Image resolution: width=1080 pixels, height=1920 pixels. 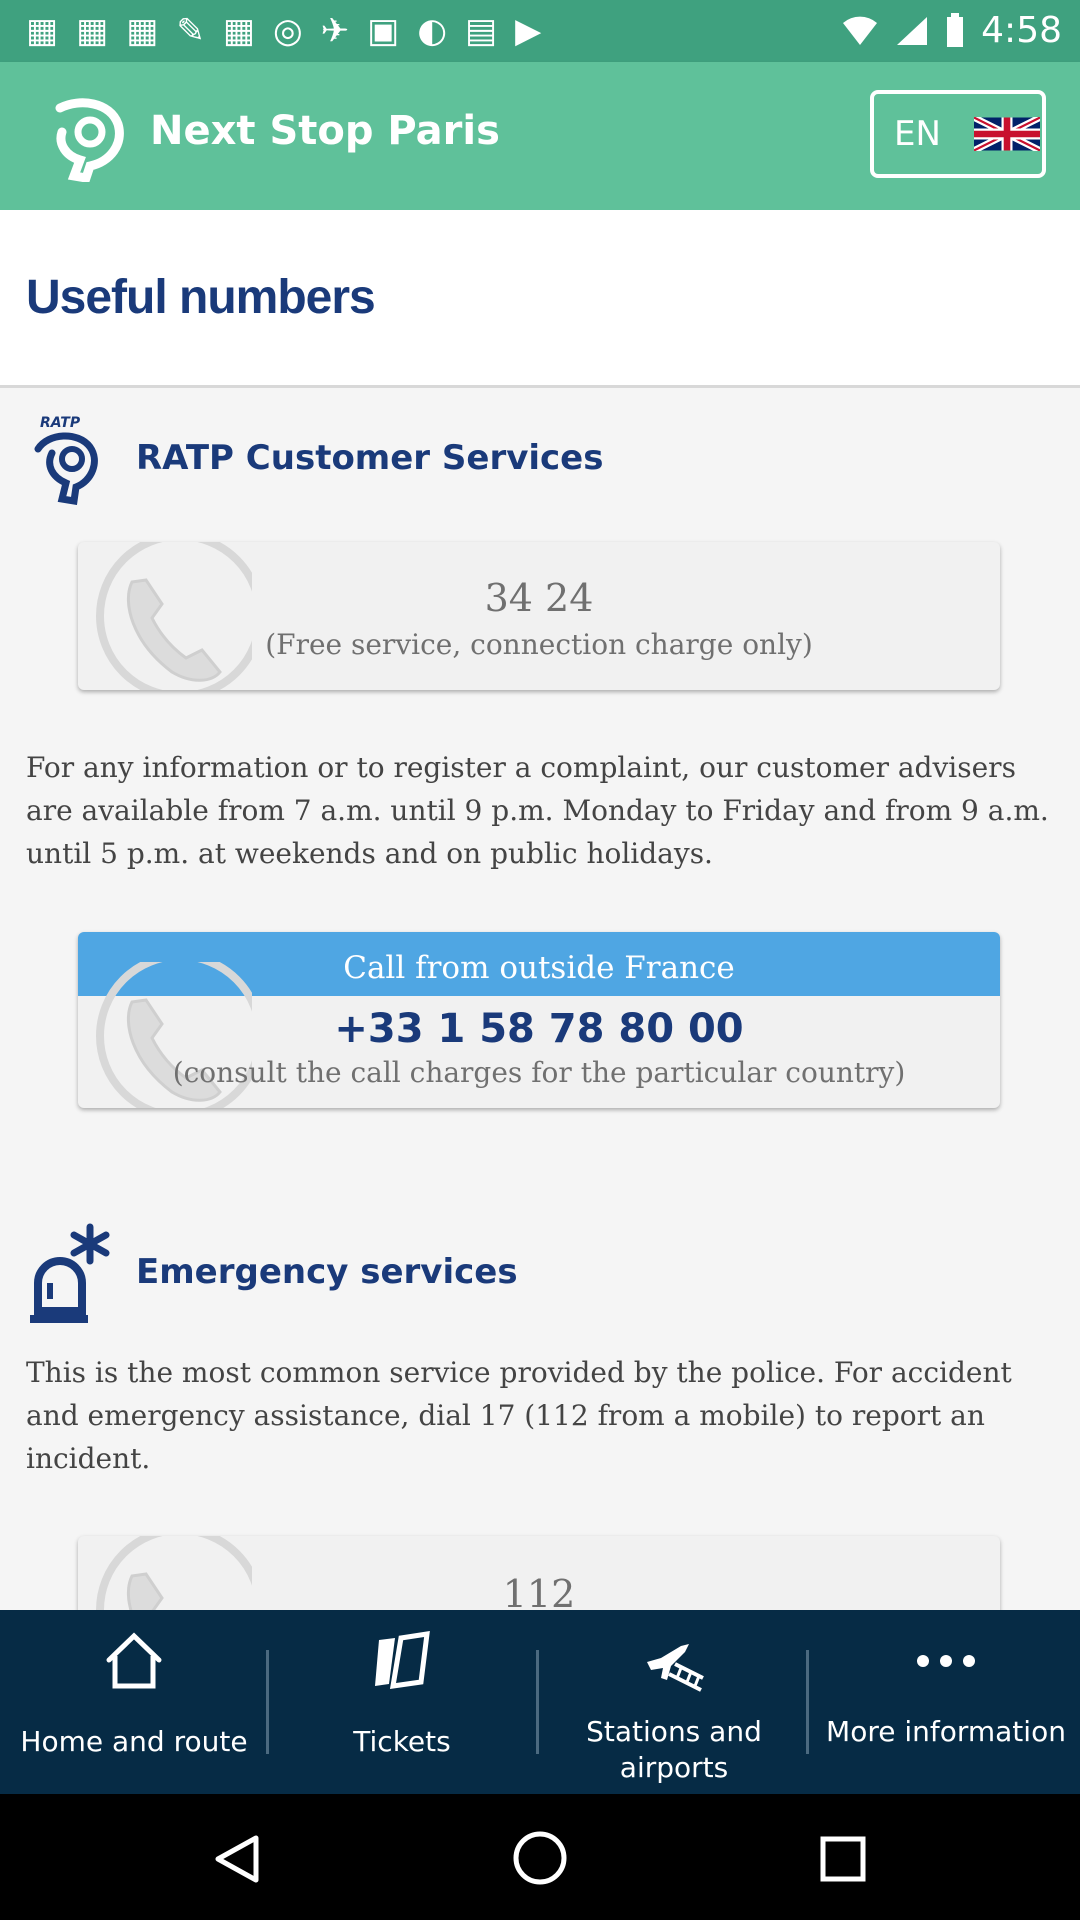 What do you see at coordinates (539, 1029) in the screenshot?
I see `international-phone-number: +33 1 58 78 80 00` at bounding box center [539, 1029].